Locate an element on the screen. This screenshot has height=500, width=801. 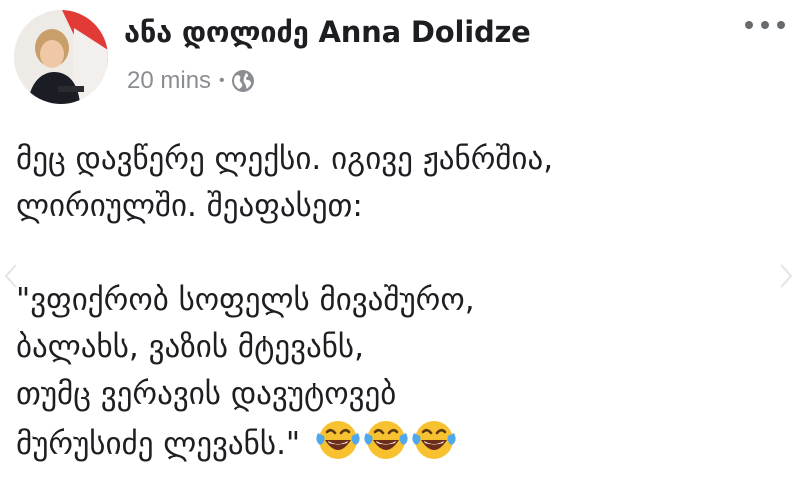
globe-icon is located at coordinates (243, 81).